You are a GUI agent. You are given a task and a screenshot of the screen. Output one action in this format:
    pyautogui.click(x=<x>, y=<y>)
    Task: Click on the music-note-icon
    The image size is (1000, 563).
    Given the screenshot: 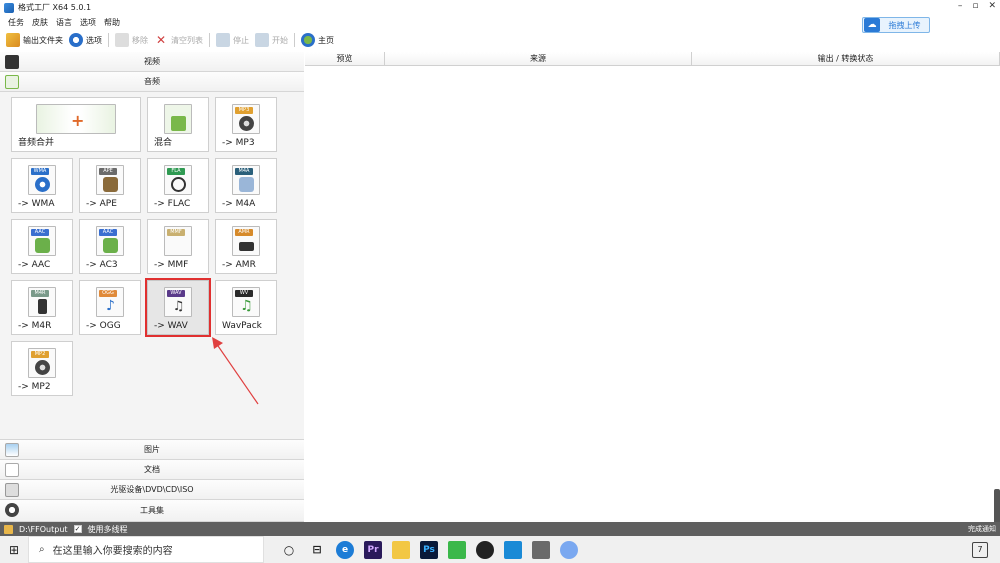 What is the action you would take?
    pyautogui.click(x=12, y=82)
    